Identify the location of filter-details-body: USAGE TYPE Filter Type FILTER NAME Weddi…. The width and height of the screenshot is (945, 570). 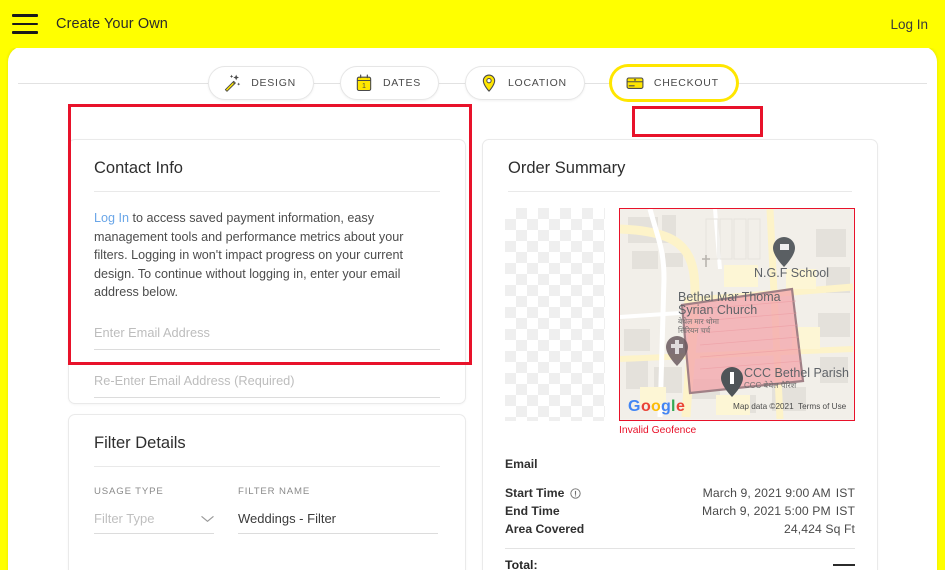
(267, 500).